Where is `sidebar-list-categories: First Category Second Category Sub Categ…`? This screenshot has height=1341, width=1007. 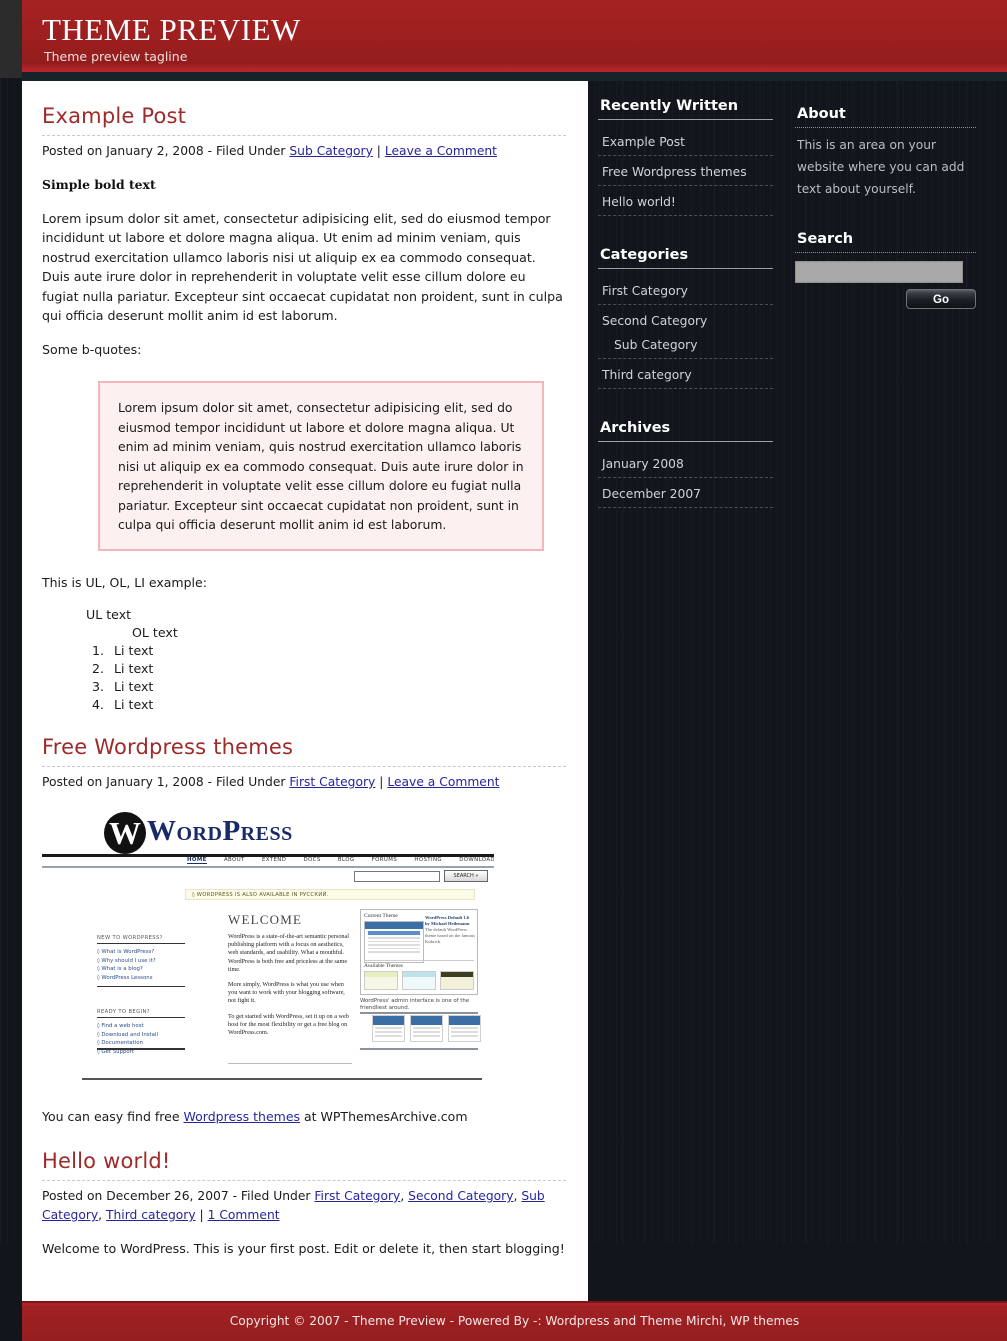 sidebar-list-categories: First Category Second Category Sub Categ… is located at coordinates (685, 332).